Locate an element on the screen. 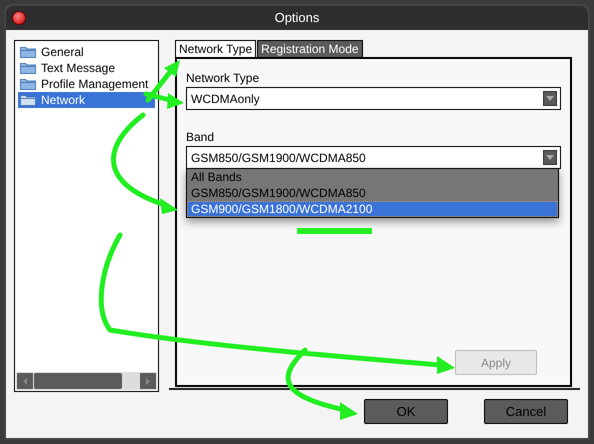 The image size is (594, 444). scroll-right-button is located at coordinates (148, 381).